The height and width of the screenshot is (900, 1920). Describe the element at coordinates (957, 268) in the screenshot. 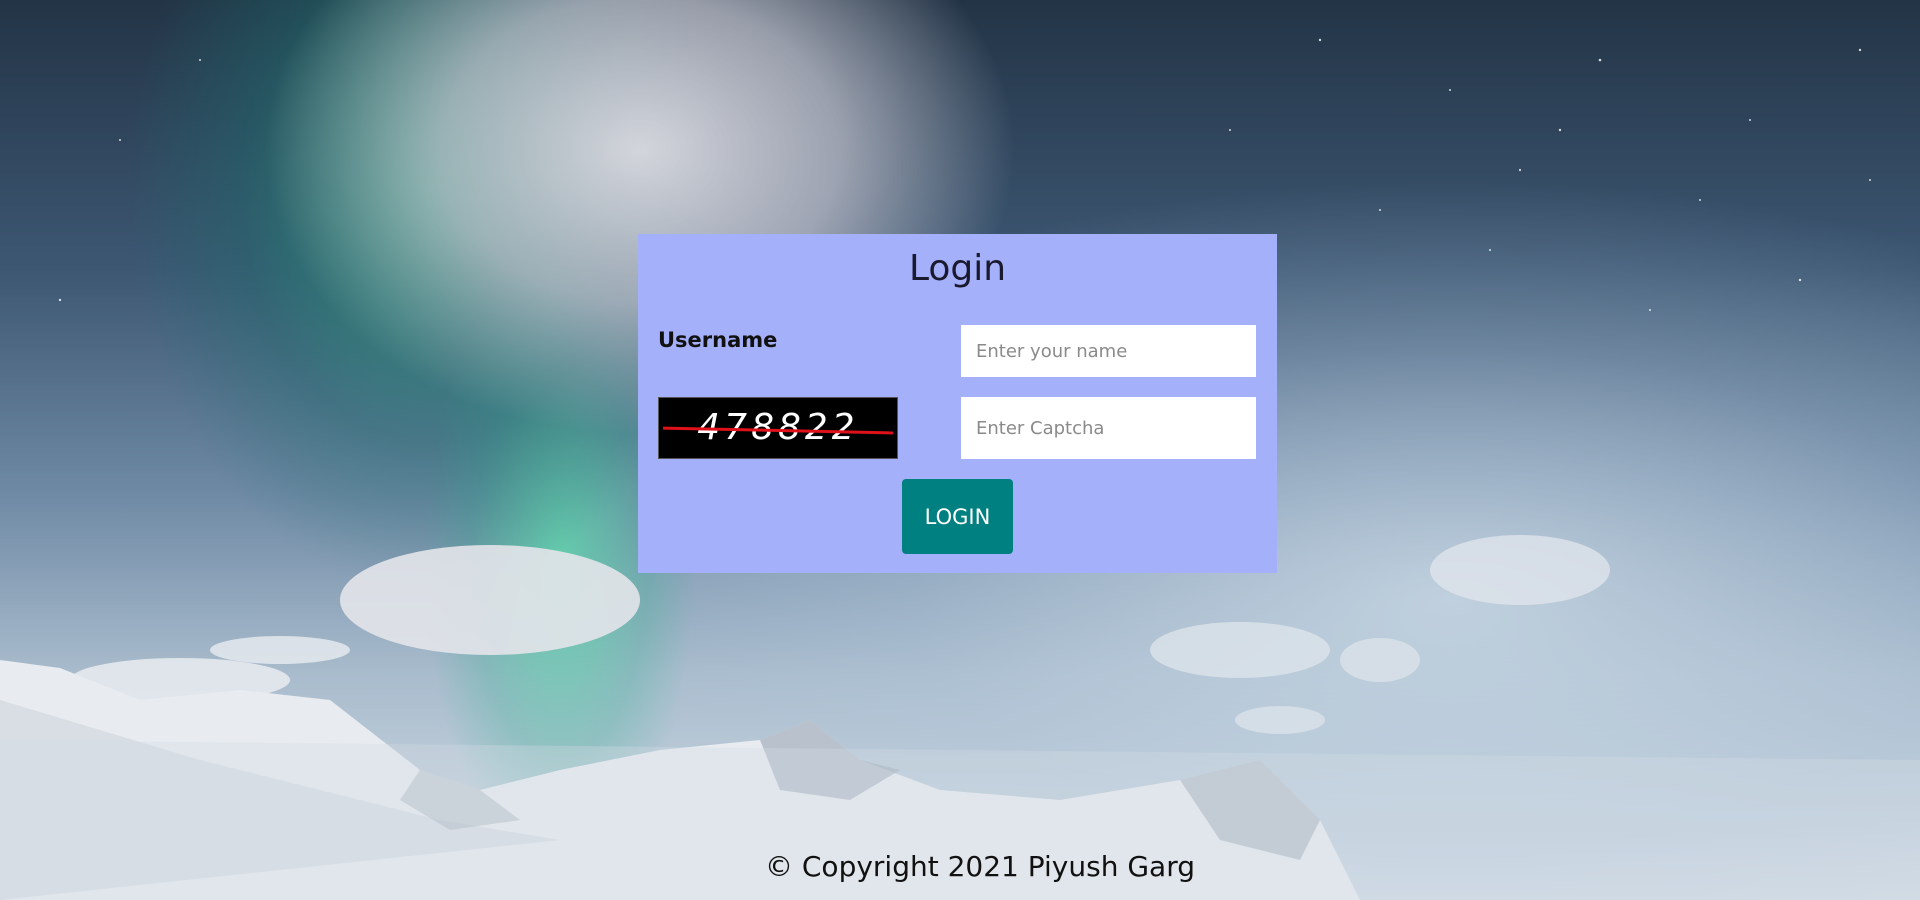

I see `login-title: Login` at that location.